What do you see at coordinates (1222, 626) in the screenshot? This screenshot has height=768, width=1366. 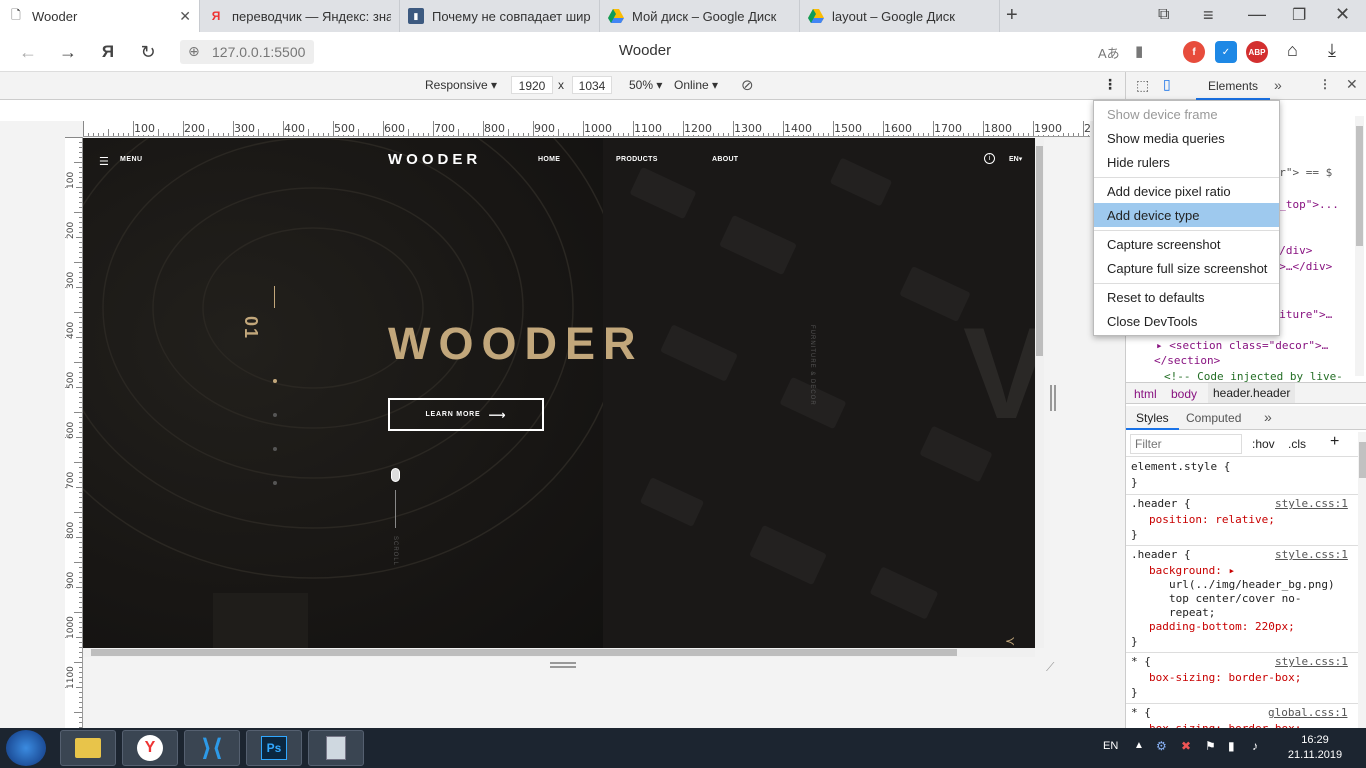 I see `style-declaration: padding-bottom: 220px;` at bounding box center [1222, 626].